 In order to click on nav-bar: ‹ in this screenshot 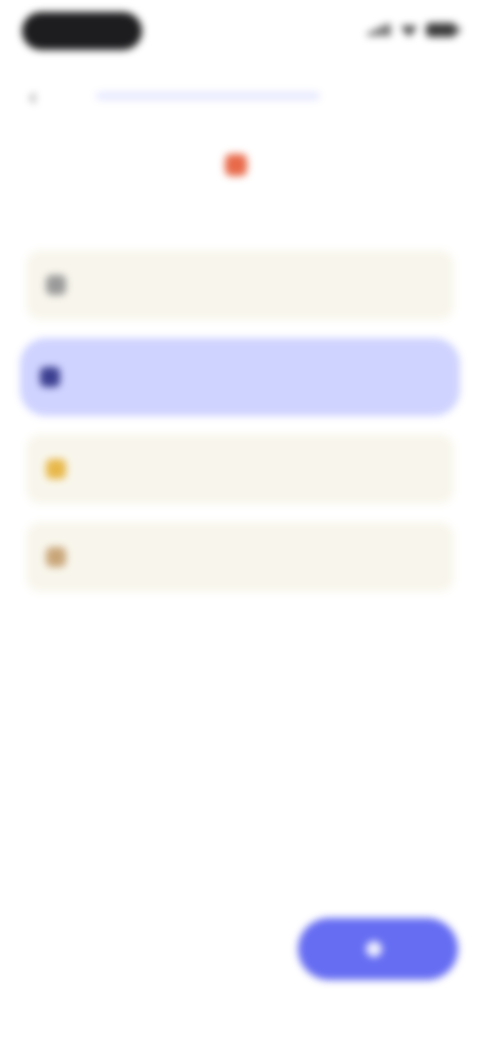, I will do `click(240, 96)`.